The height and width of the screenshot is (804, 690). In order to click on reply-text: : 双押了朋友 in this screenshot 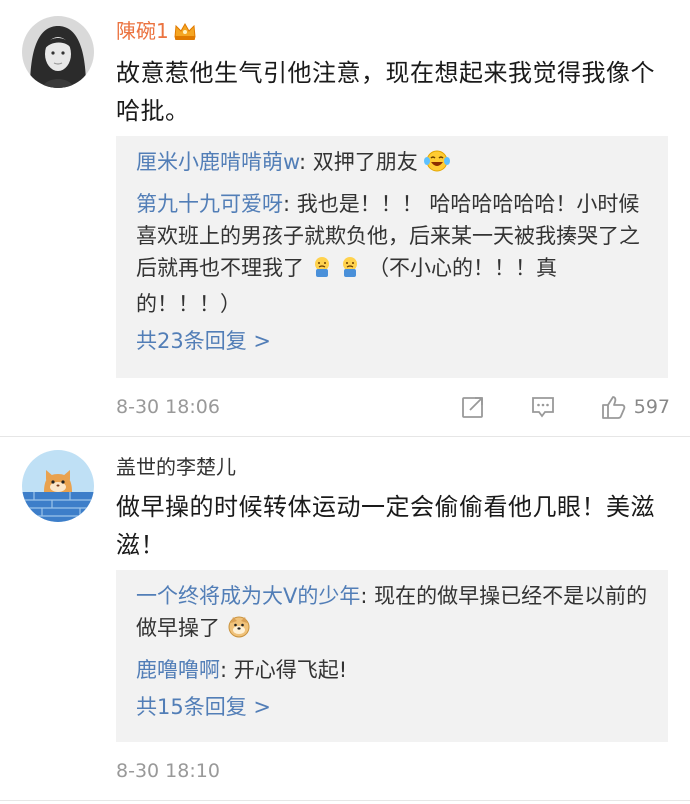, I will do `click(358, 162)`.